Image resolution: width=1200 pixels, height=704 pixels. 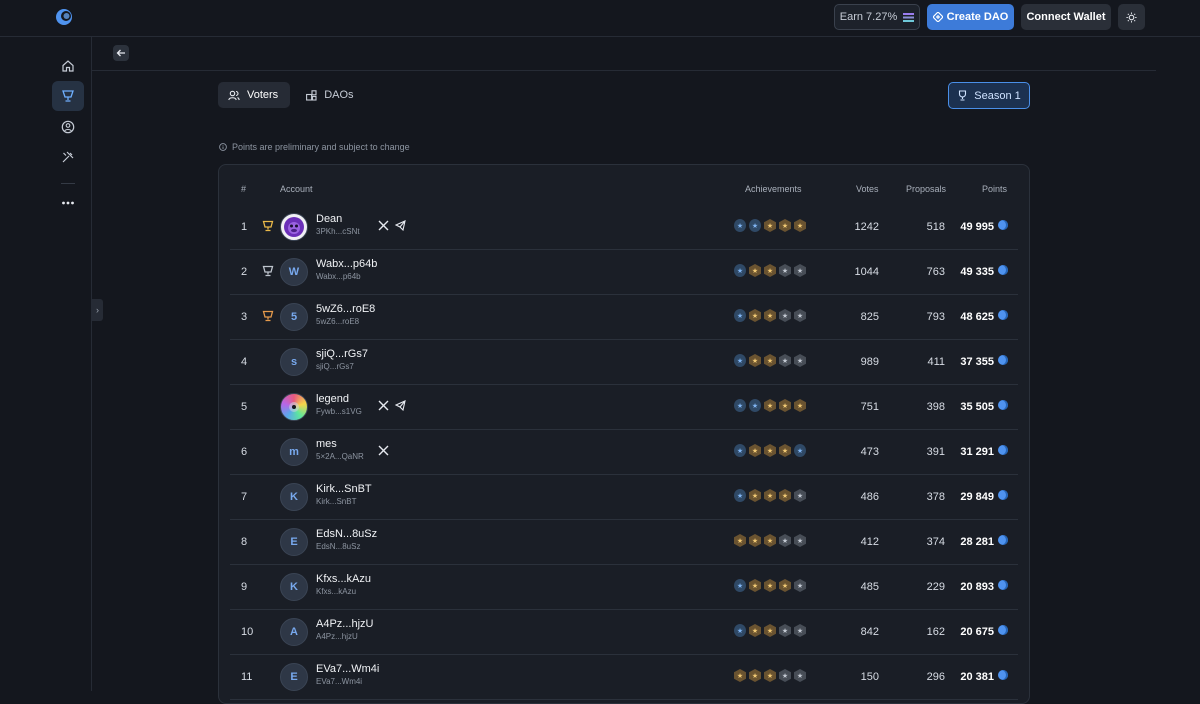 What do you see at coordinates (347, 669) in the screenshot?
I see `account-name: EVa7...Wm4i` at bounding box center [347, 669].